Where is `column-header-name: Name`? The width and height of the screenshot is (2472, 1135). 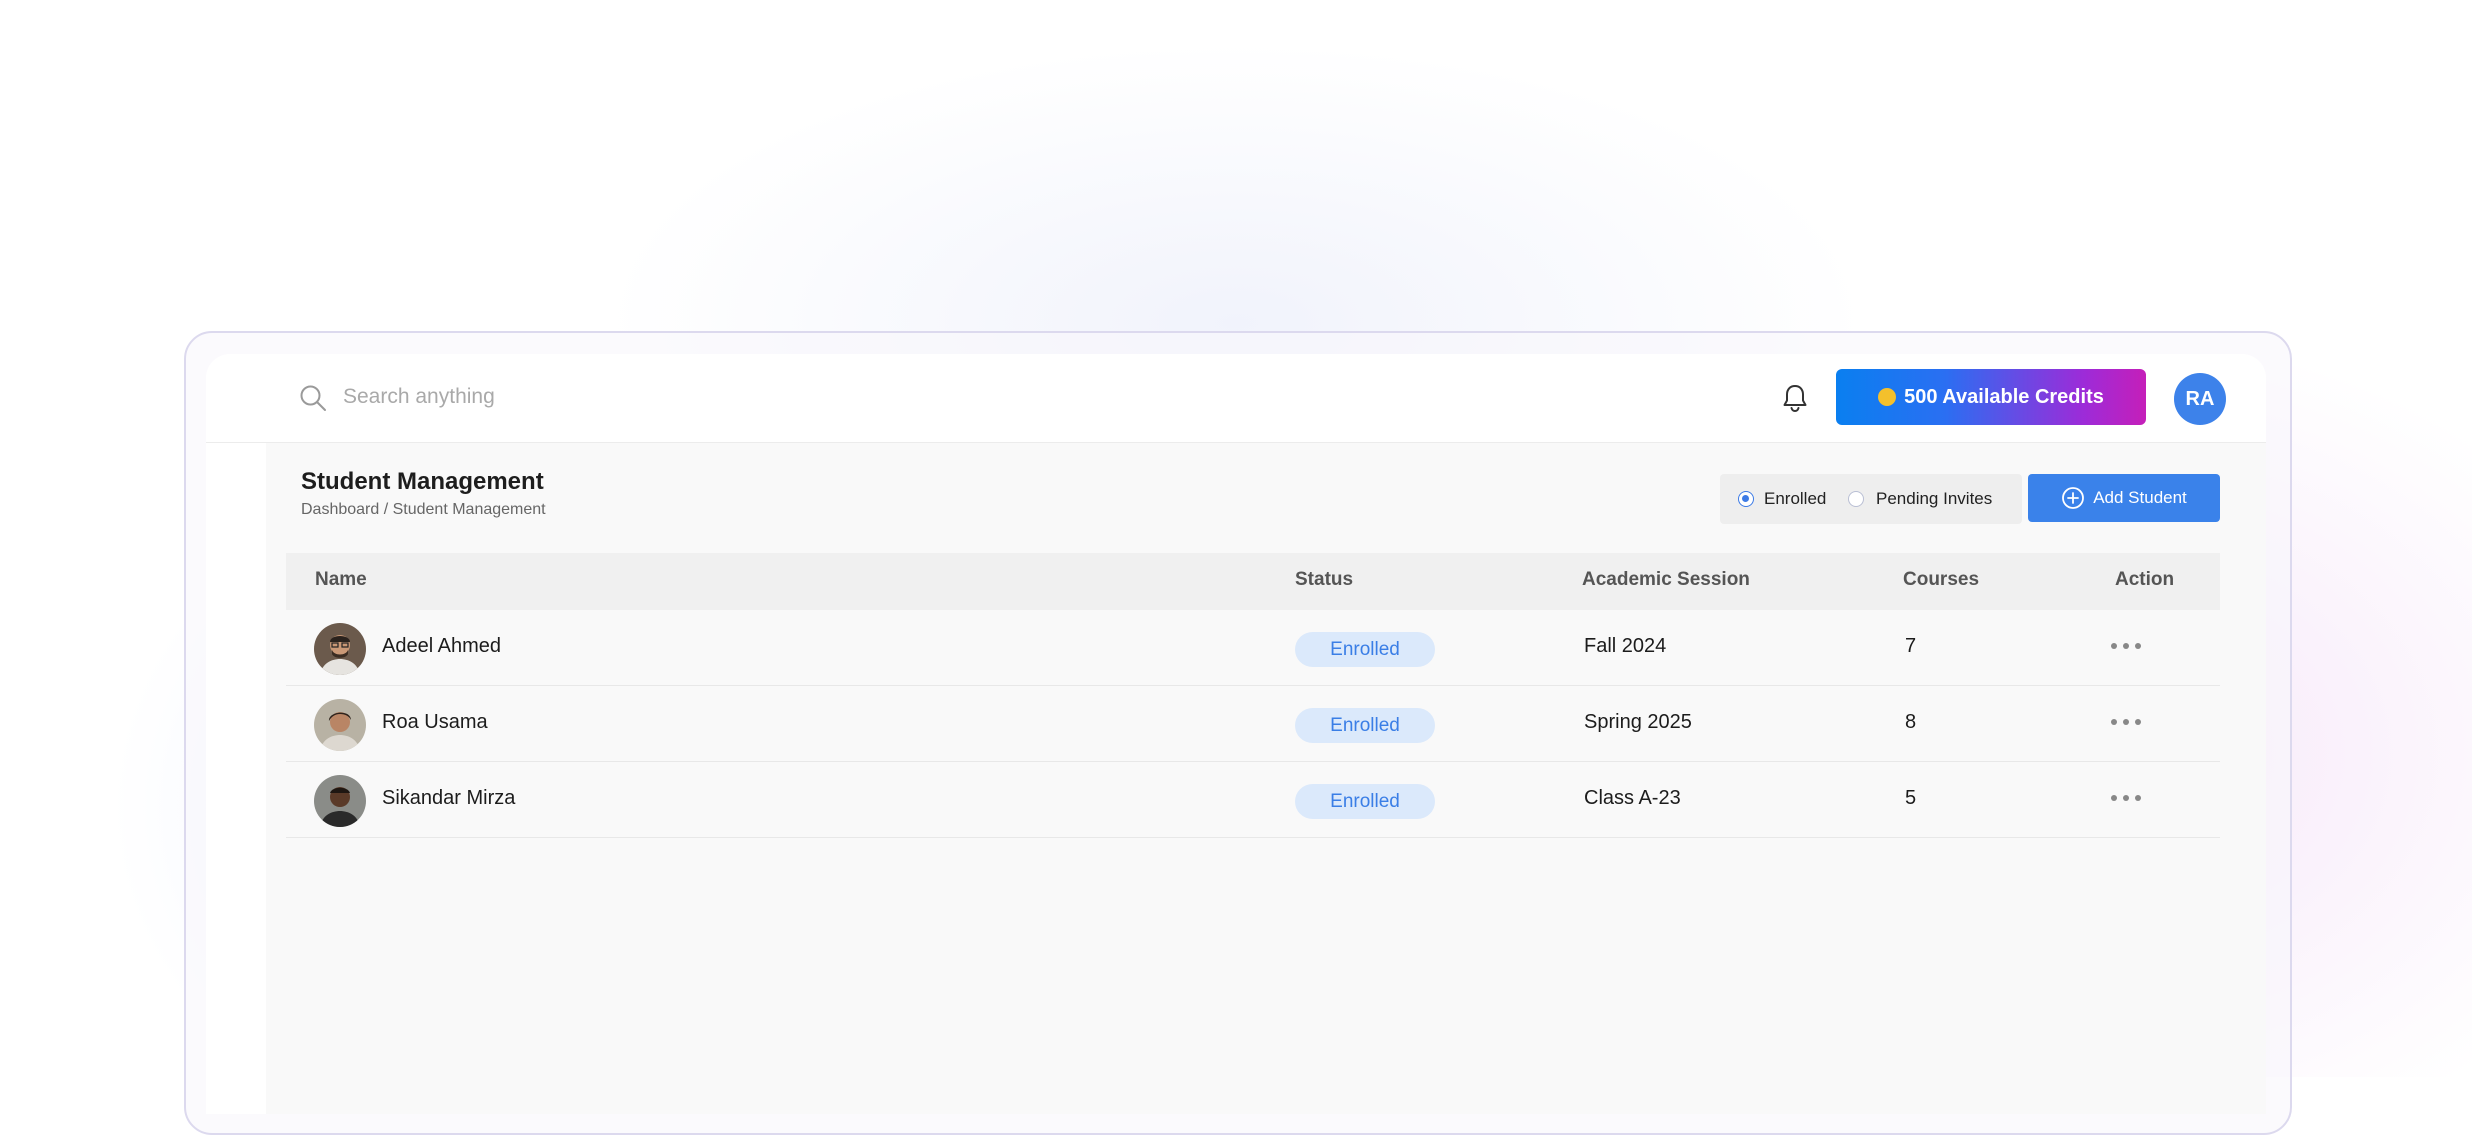
column-header-name: Name is located at coordinates (341, 579).